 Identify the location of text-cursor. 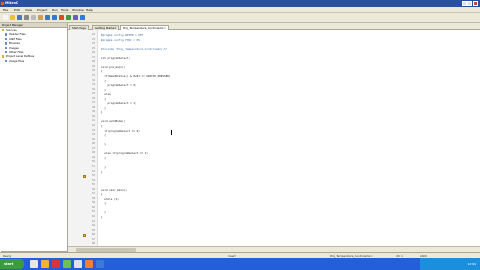
(171, 132).